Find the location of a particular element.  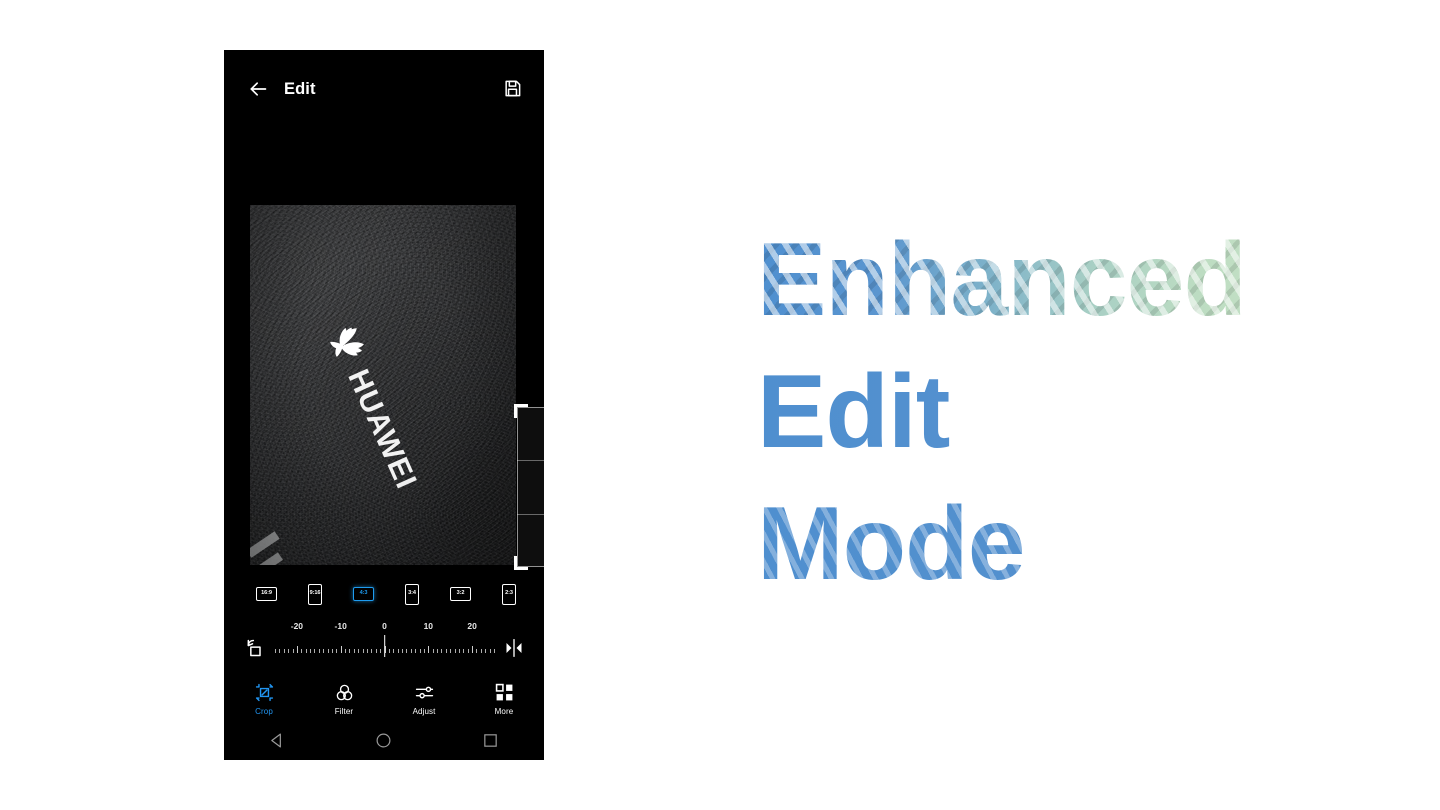

tab-filter: Filter is located at coordinates (344, 699).